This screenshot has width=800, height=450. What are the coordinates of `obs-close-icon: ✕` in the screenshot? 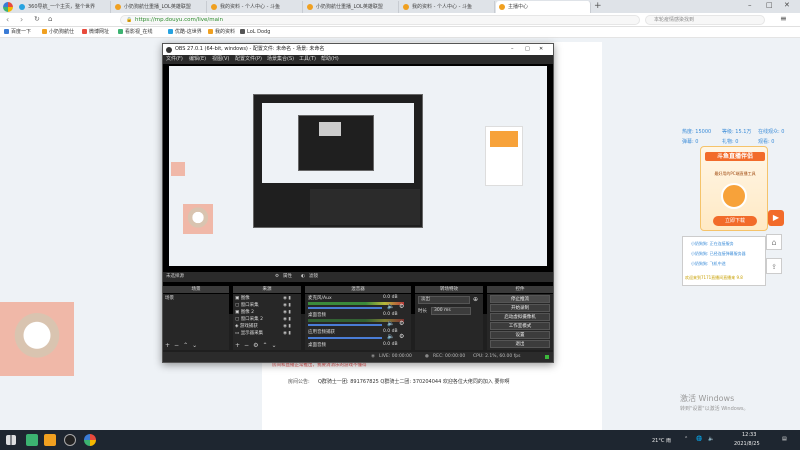 It's located at (541, 49).